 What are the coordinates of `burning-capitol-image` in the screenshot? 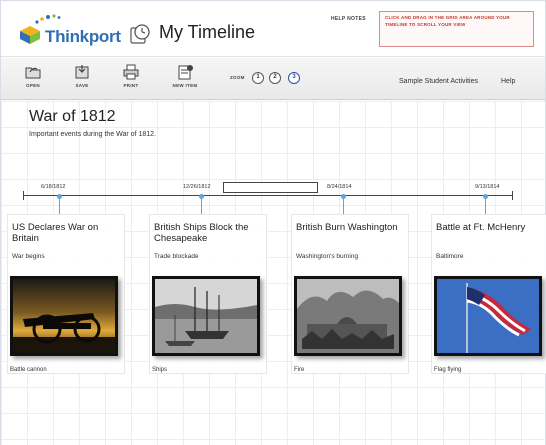 It's located at (348, 316).